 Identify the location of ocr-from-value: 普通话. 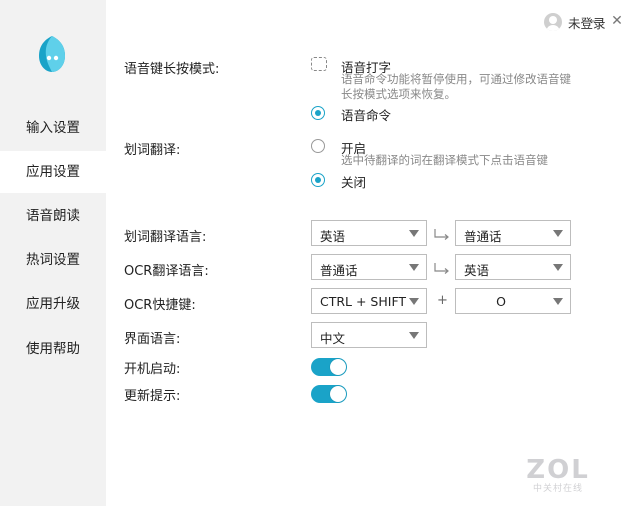
(339, 270).